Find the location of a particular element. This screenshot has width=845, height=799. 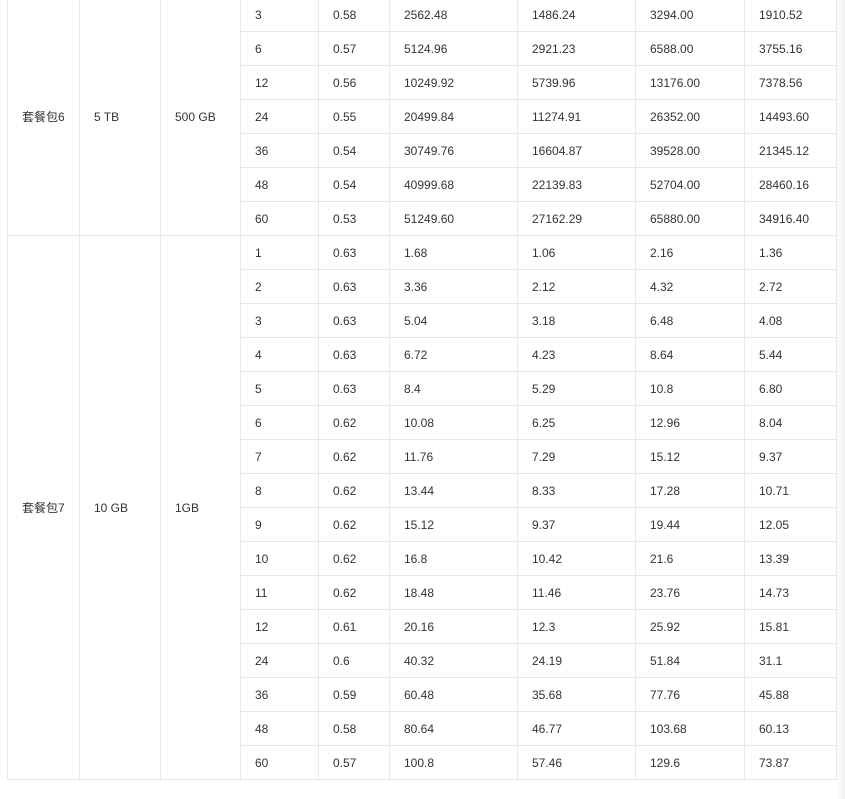

discounted-price-cell-2: 34916.40 is located at coordinates (790, 218).